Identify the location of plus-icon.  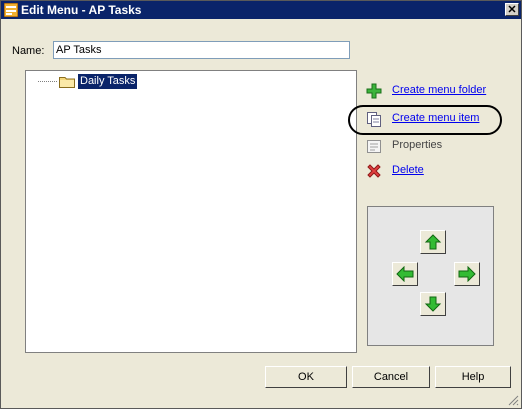
(374, 91).